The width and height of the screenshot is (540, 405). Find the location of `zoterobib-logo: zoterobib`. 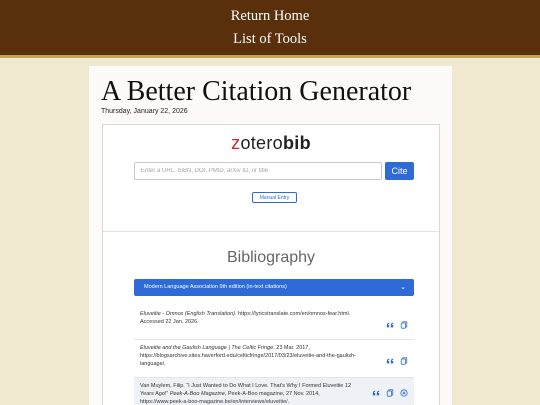

zoterobib-logo: zoterobib is located at coordinates (271, 143).